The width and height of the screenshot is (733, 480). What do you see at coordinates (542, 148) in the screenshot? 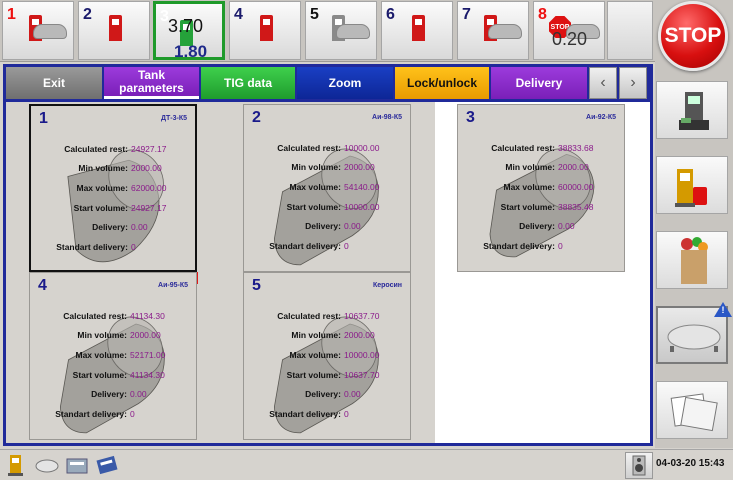
I see `tank-param-row: Calculated rest: 38833.68` at bounding box center [542, 148].